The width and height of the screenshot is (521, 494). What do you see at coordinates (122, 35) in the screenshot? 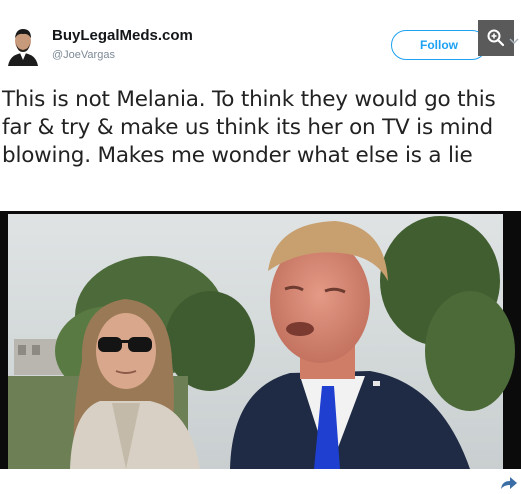
I see `display-name: BuyLegalMeds.com` at bounding box center [122, 35].